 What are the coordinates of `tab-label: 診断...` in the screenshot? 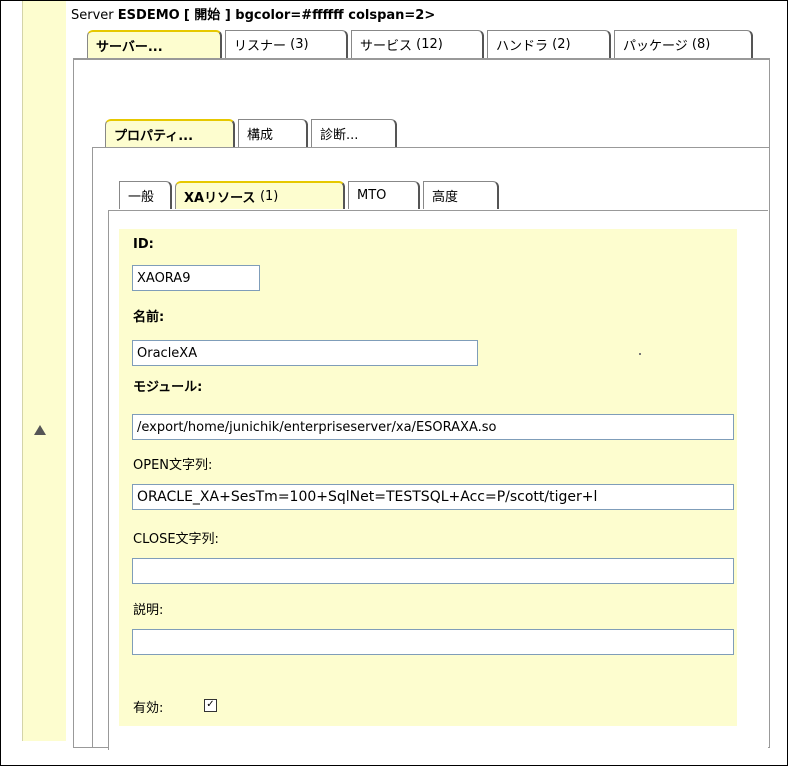 It's located at (339, 135).